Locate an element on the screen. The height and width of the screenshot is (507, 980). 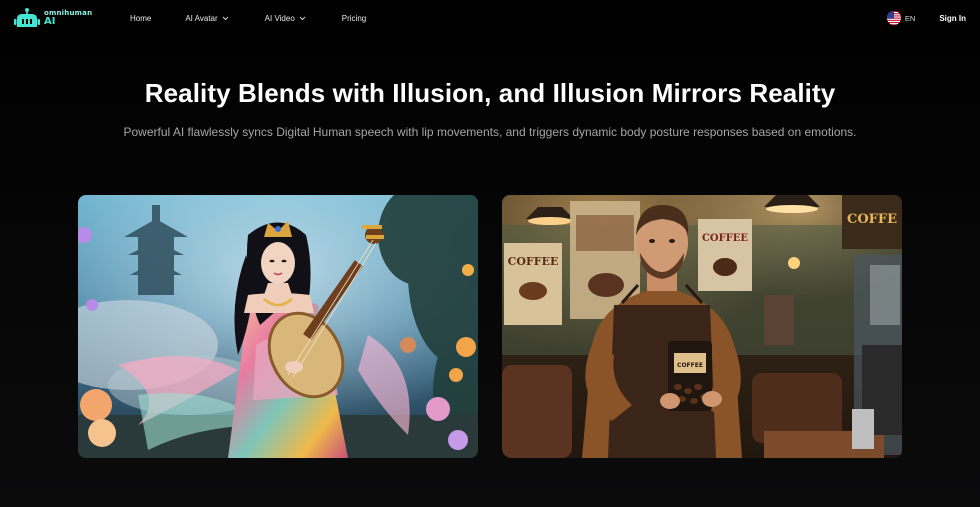
us-flag-icon is located at coordinates (893, 18).